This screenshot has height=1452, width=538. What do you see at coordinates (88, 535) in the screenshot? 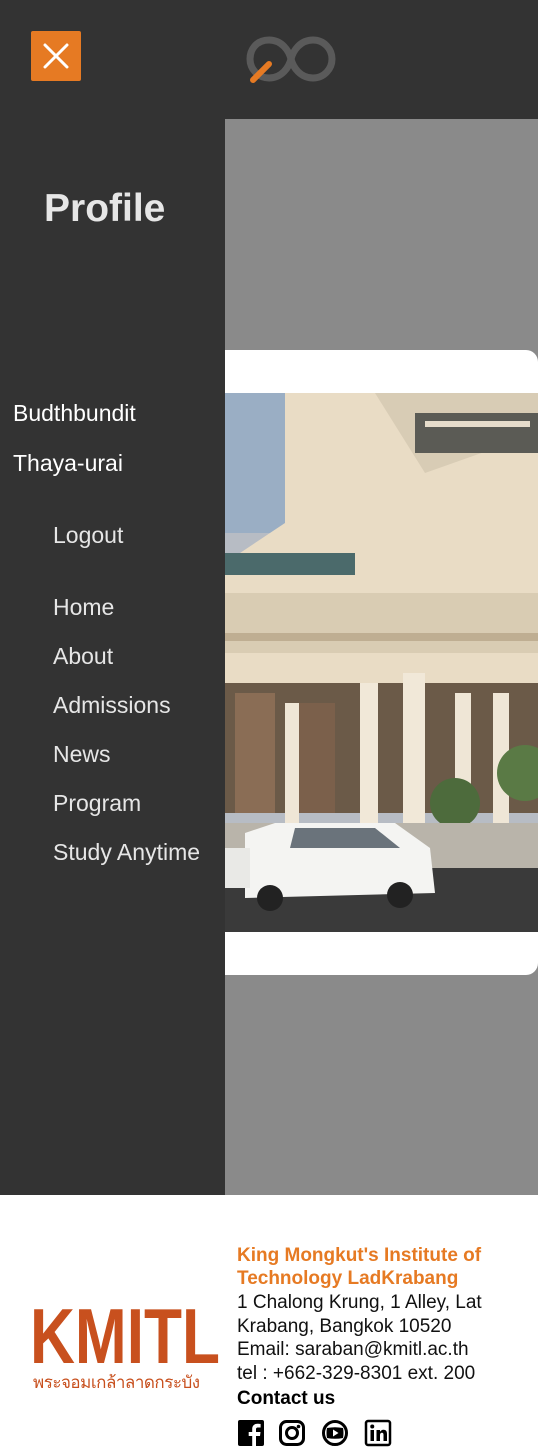
I see `logout-link: Logout` at bounding box center [88, 535].